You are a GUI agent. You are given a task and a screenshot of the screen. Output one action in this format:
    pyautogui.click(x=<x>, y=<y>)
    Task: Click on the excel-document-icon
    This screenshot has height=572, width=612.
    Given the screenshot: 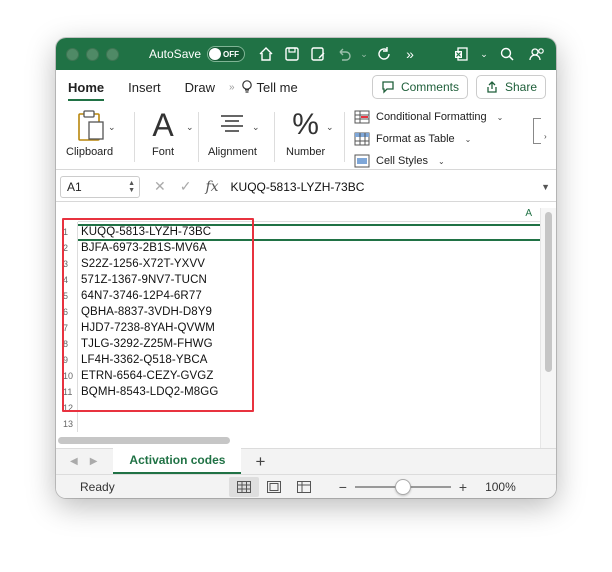 What is the action you would take?
    pyautogui.click(x=461, y=54)
    